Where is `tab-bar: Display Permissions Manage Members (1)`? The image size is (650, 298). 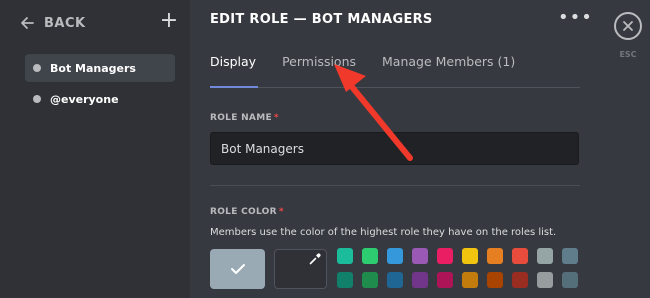 tab-bar: Display Permissions Manage Members (1) is located at coordinates (362, 61).